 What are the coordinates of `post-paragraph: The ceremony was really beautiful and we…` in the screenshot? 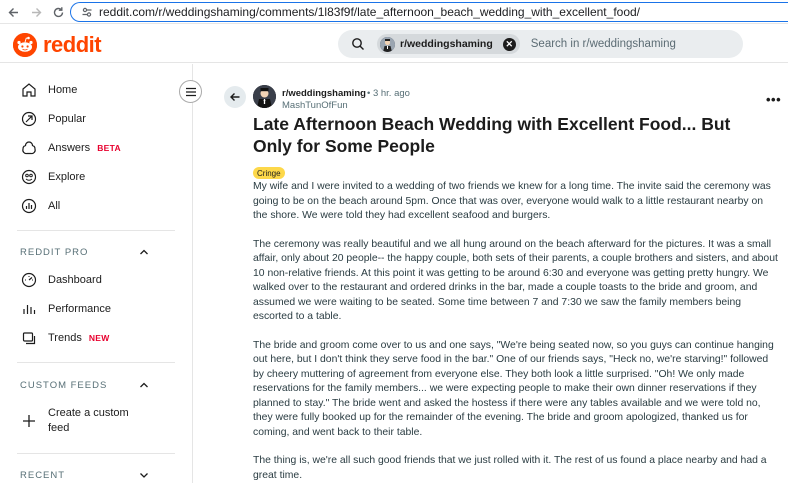 It's located at (515, 280).